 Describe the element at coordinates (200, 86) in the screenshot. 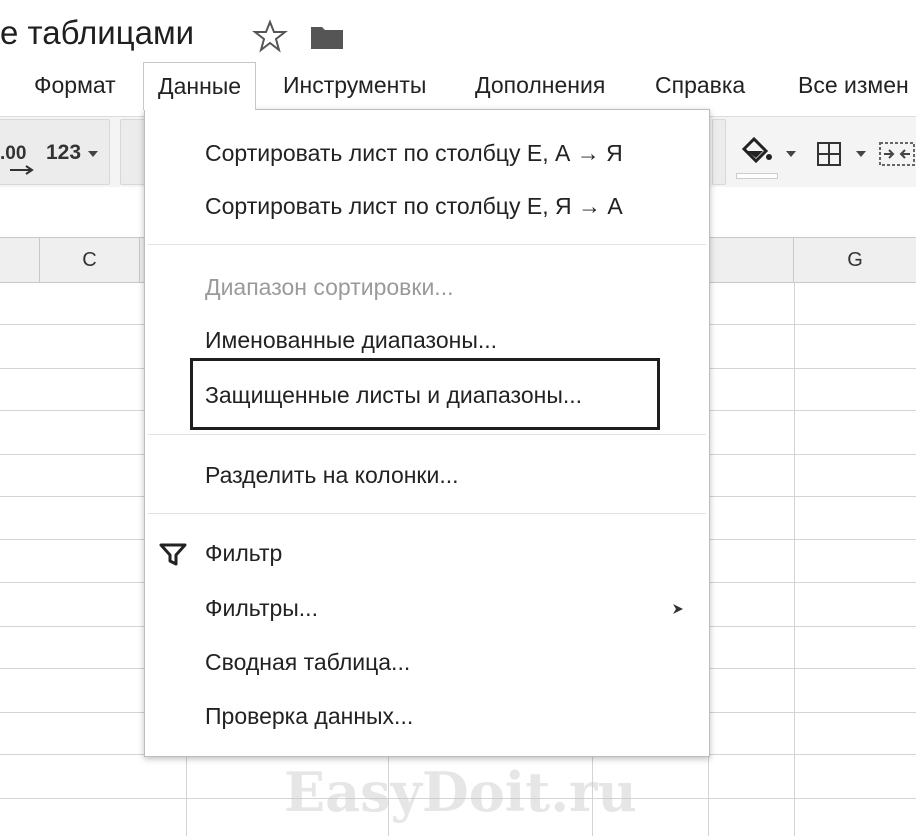

I see `menu-data: Данные` at that location.